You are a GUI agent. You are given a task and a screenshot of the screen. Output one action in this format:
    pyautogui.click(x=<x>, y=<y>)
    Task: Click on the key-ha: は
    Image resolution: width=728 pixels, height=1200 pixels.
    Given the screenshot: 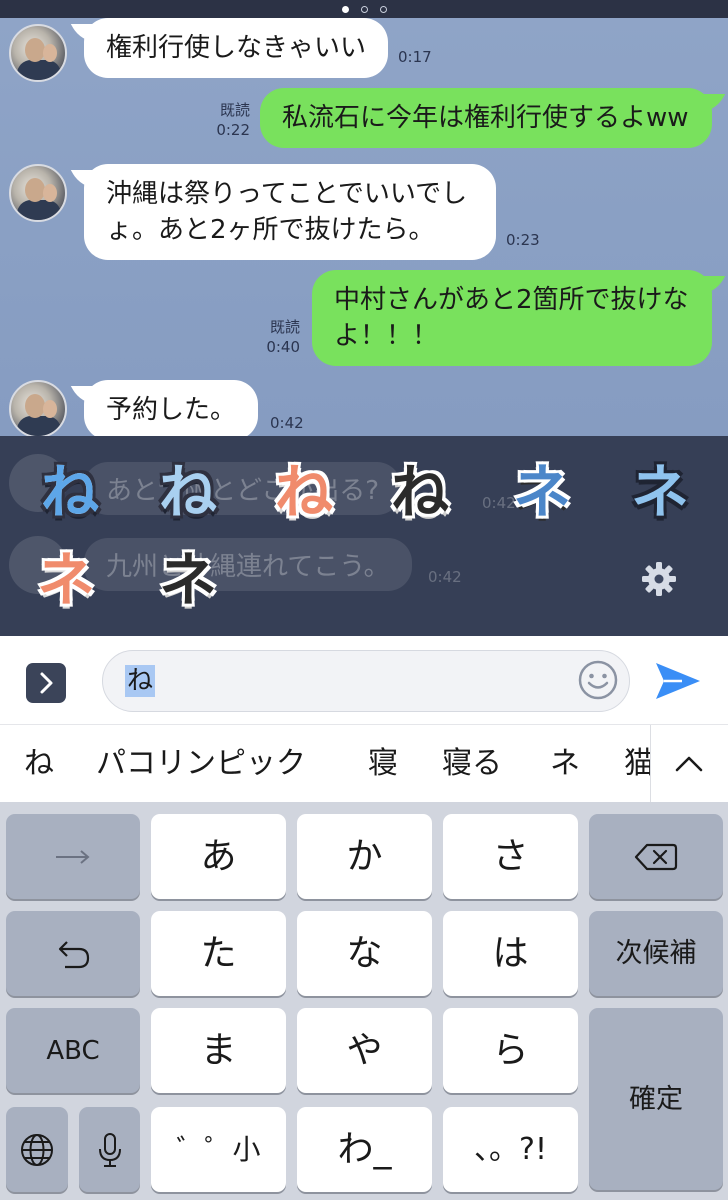 What is the action you would take?
    pyautogui.click(x=510, y=953)
    